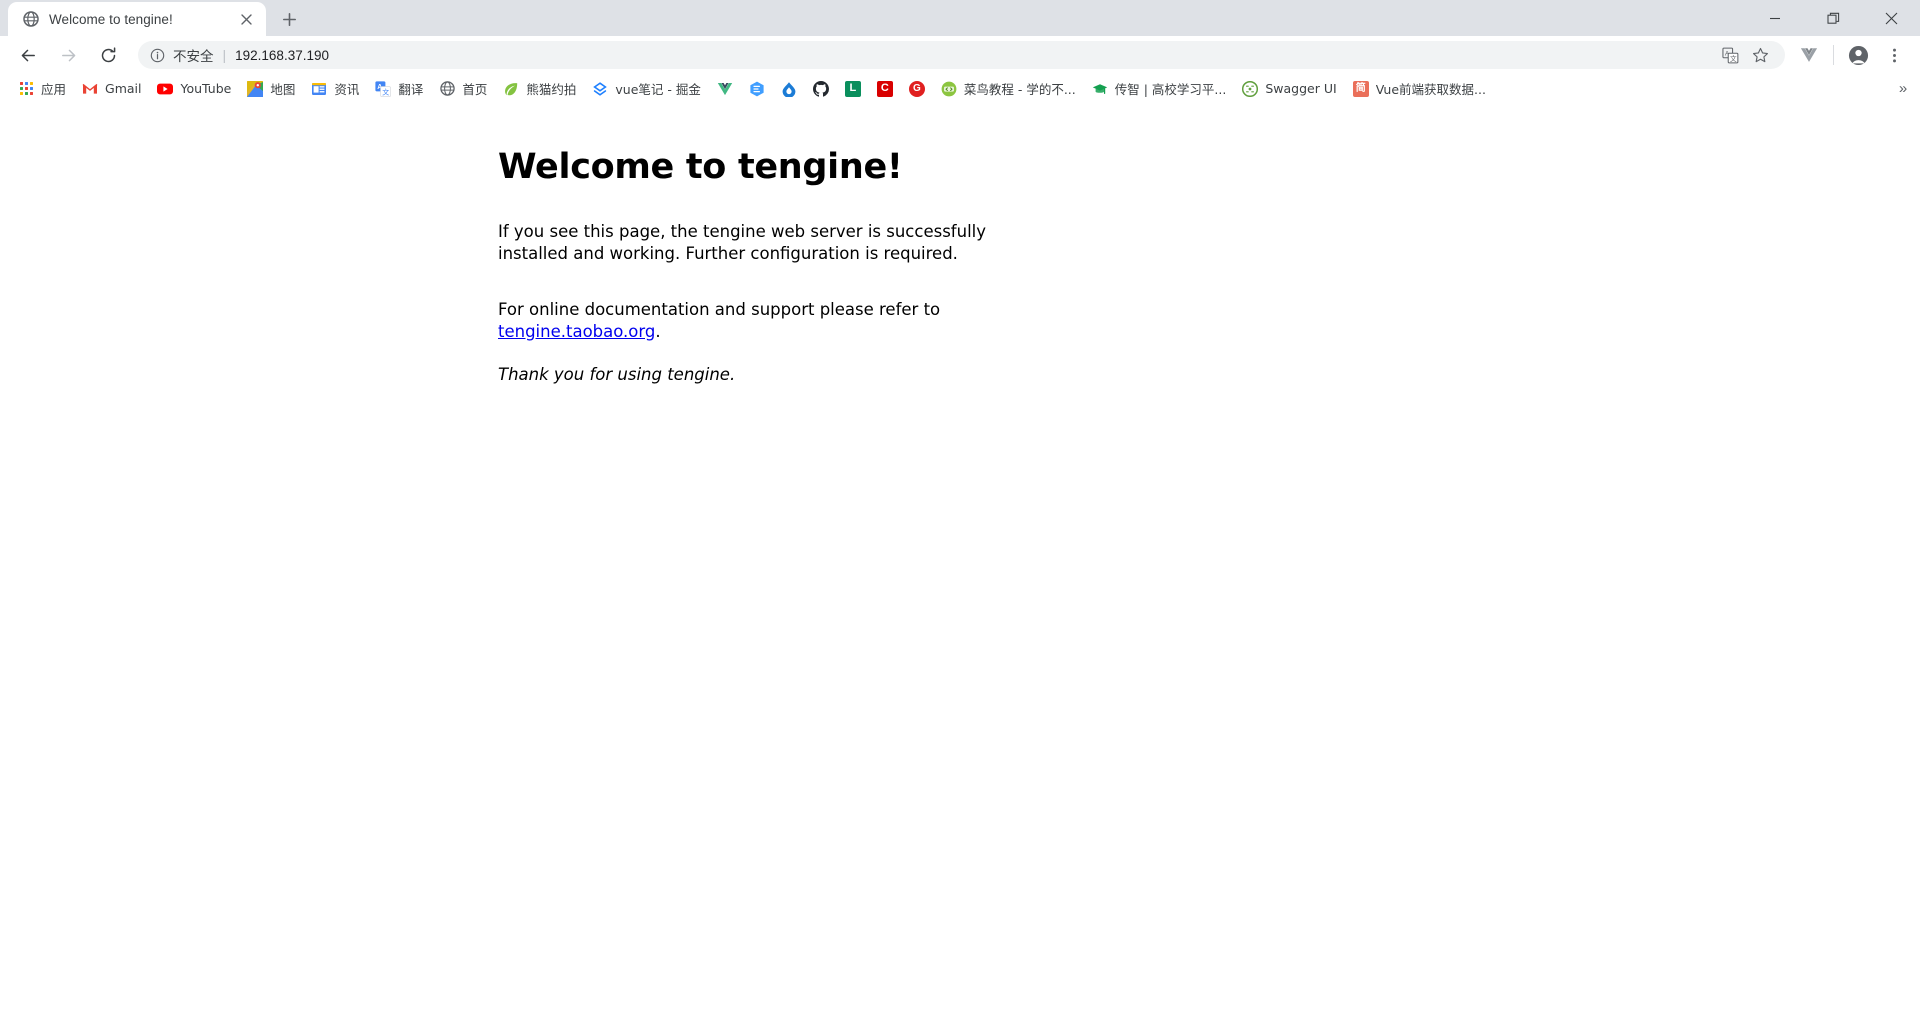 The height and width of the screenshot is (1030, 1920). I want to click on security-status-text: 不安全, so click(193, 57).